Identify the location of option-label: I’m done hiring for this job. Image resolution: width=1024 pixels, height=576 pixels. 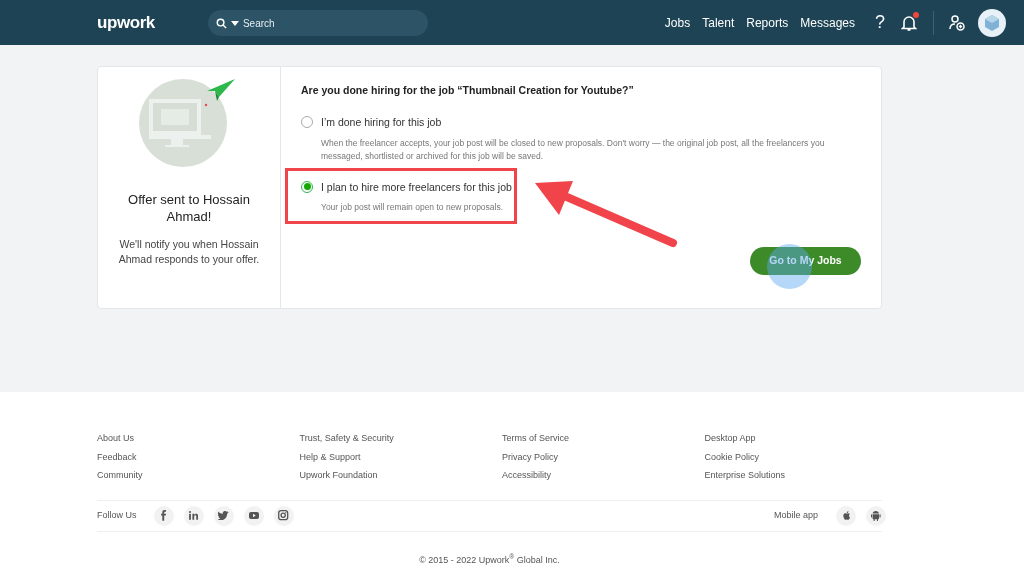
(591, 122).